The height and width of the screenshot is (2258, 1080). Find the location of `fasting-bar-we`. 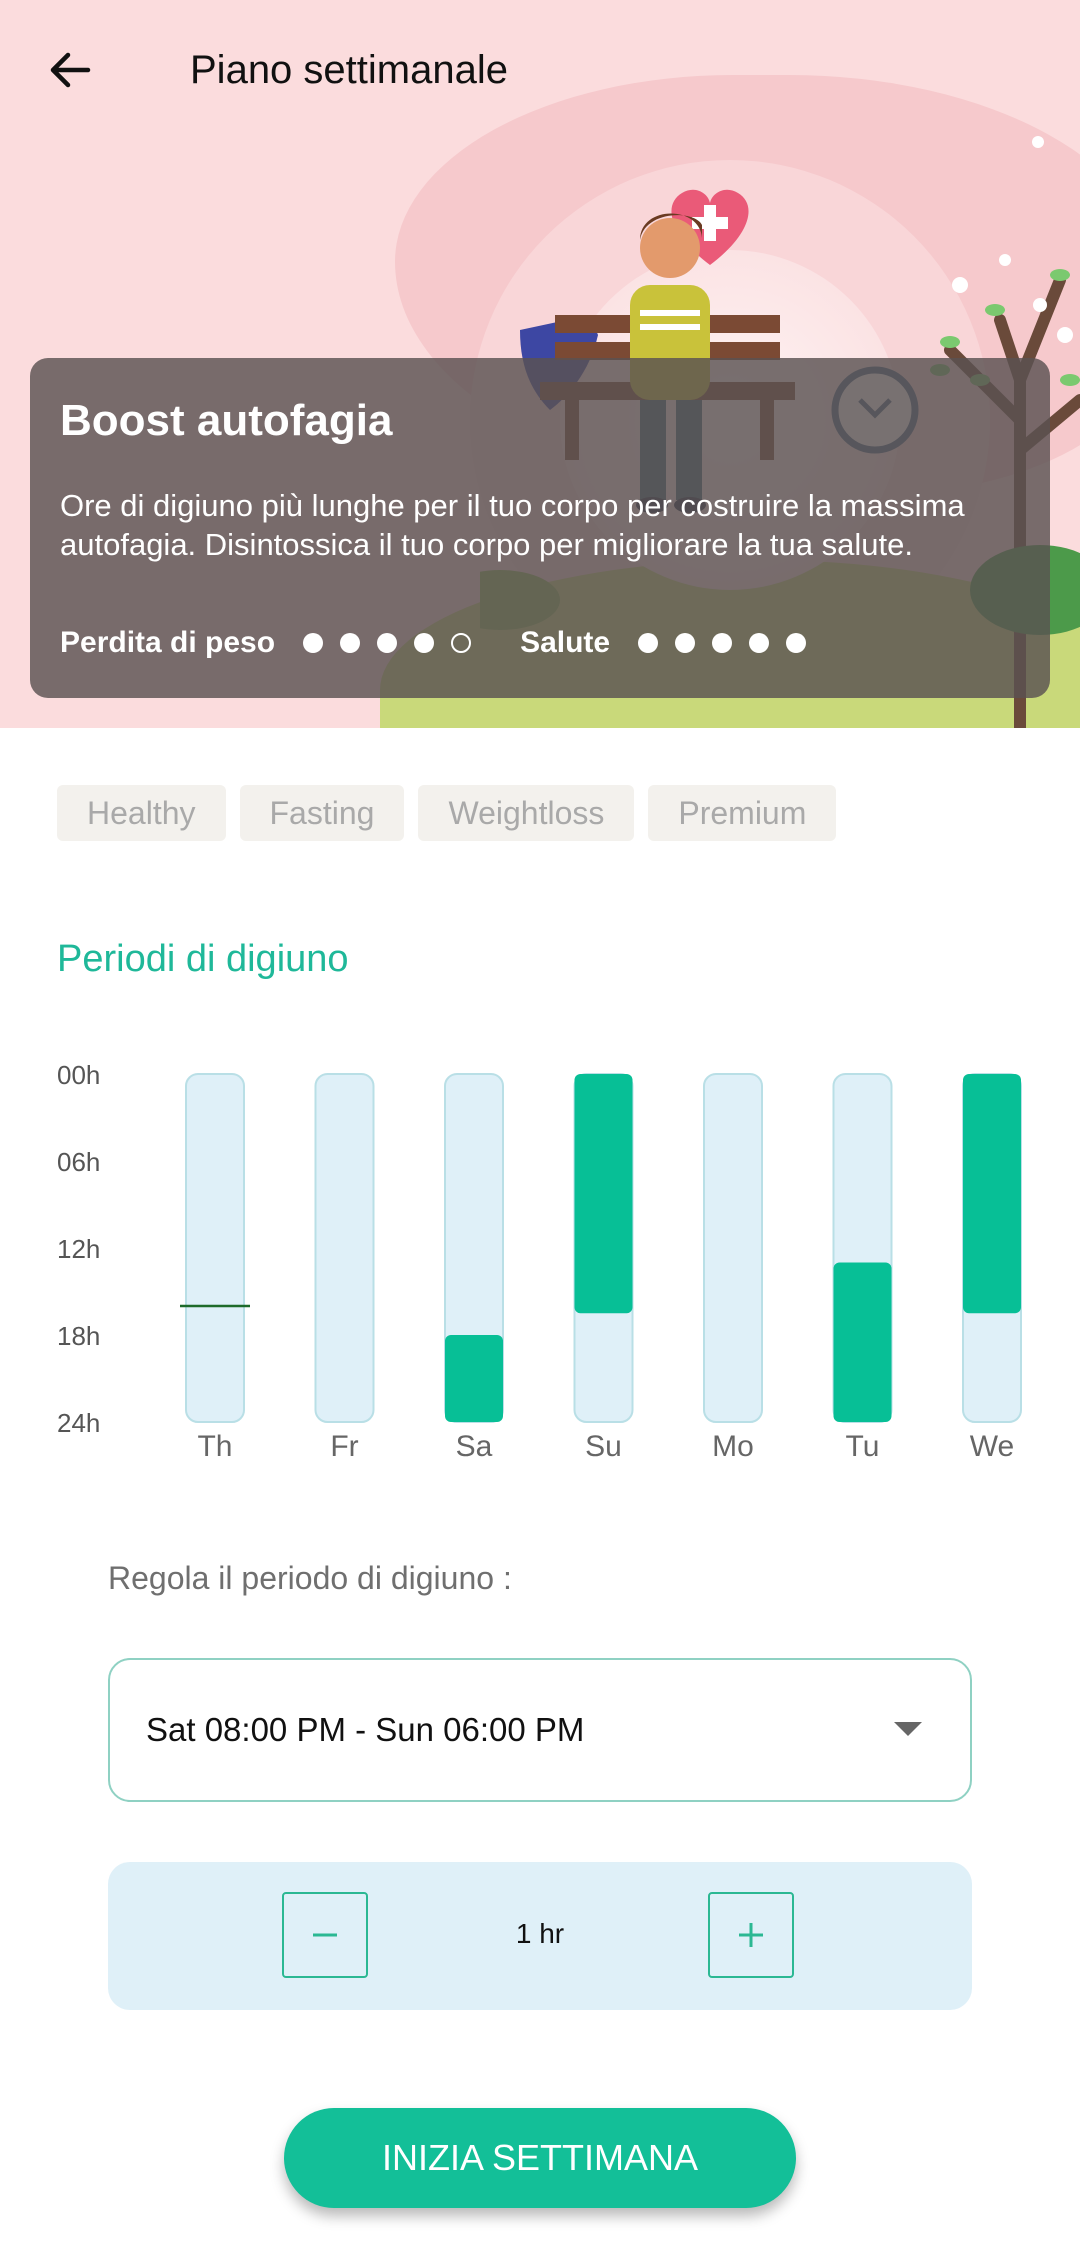

fasting-bar-we is located at coordinates (992, 1194).